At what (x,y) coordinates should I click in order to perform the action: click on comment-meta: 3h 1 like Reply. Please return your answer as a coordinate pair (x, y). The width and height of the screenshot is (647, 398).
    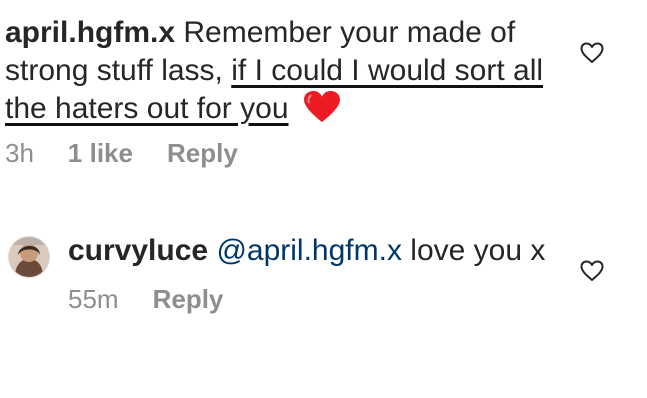
    Looking at the image, I should click on (285, 153).